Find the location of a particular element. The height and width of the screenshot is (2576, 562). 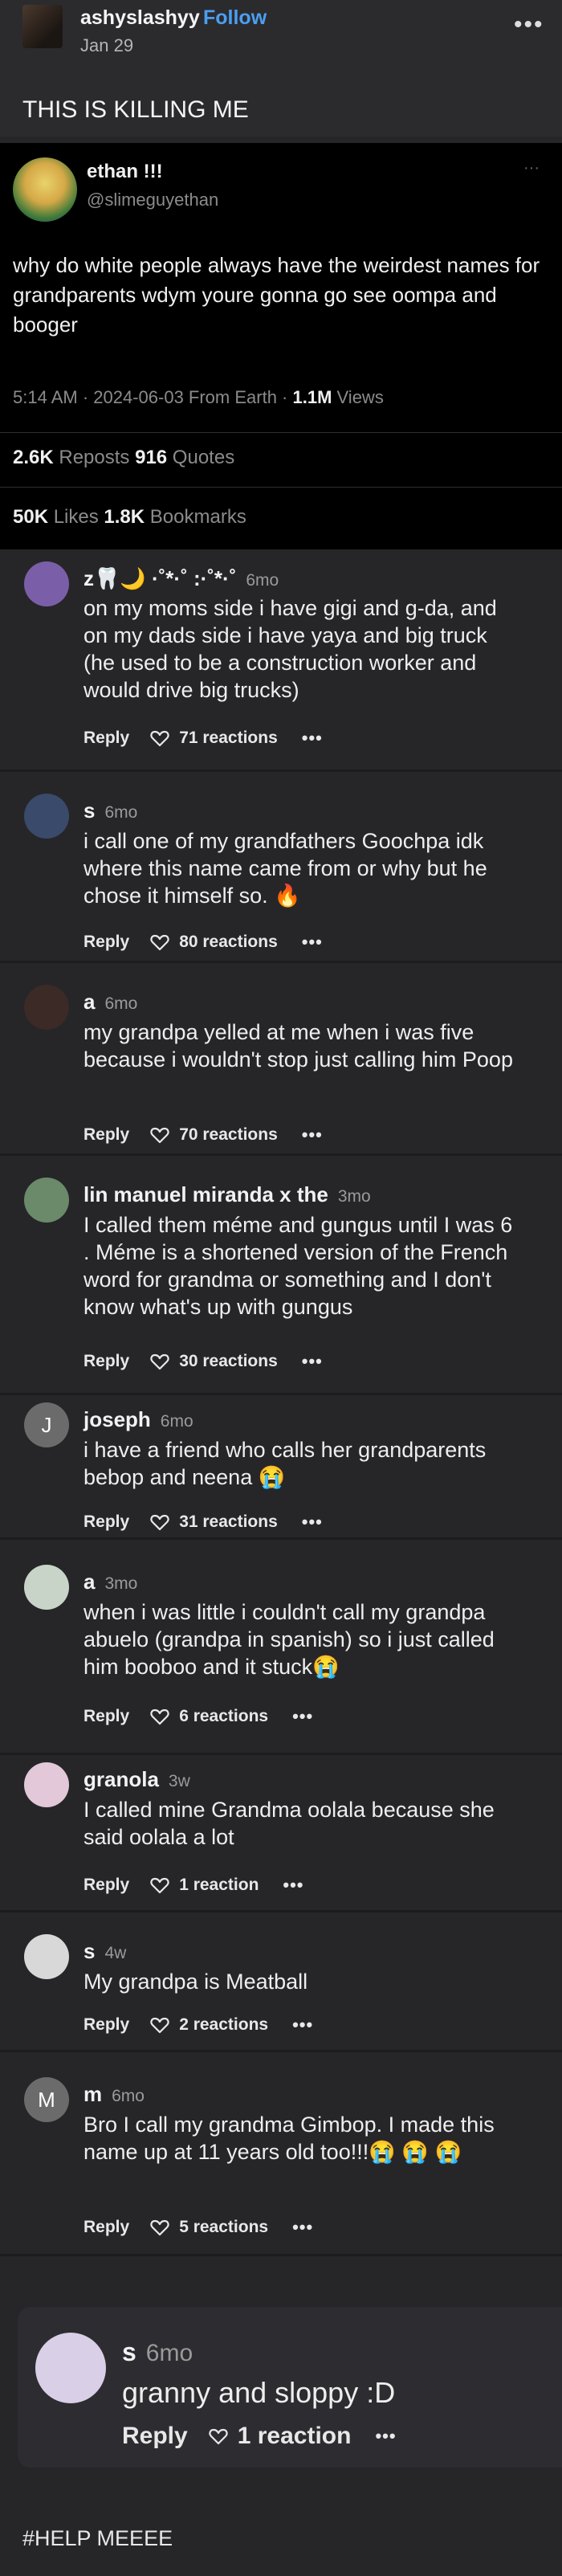

reactions-count: 30 reactions is located at coordinates (228, 1361).